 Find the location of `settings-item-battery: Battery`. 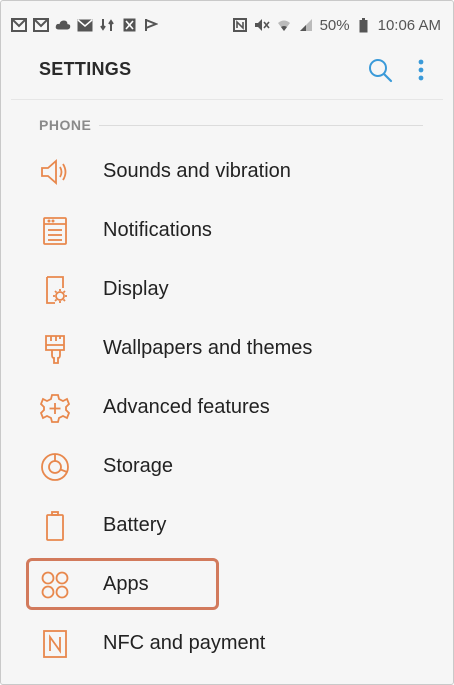

settings-item-battery: Battery is located at coordinates (227, 525).